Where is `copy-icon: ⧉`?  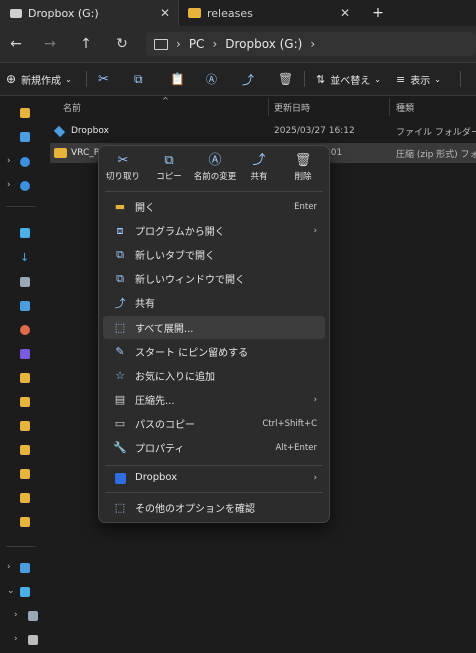
copy-icon: ⧉ is located at coordinates (138, 79).